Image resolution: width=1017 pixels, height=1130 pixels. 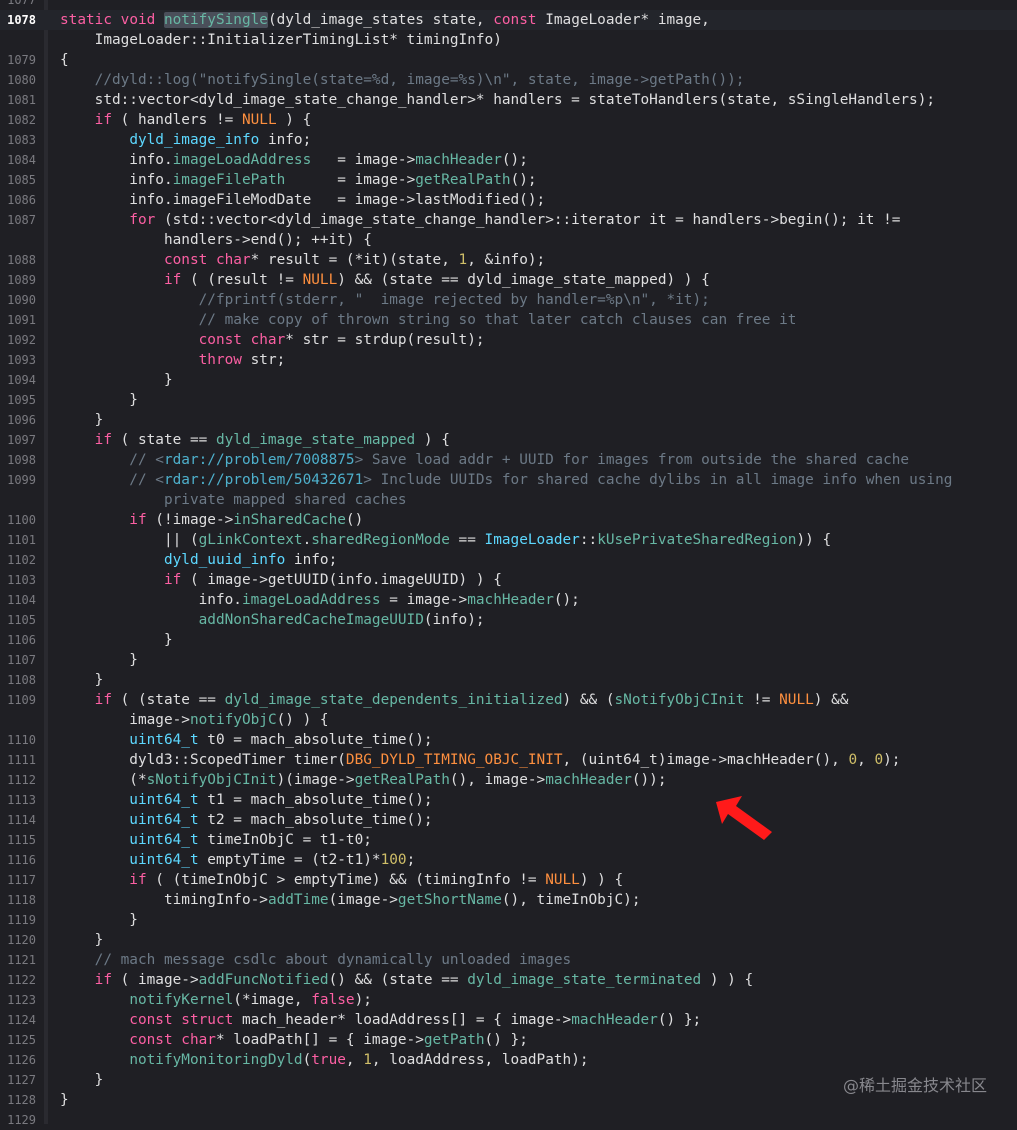 I want to click on line-number: 1101, so click(x=21, y=540).